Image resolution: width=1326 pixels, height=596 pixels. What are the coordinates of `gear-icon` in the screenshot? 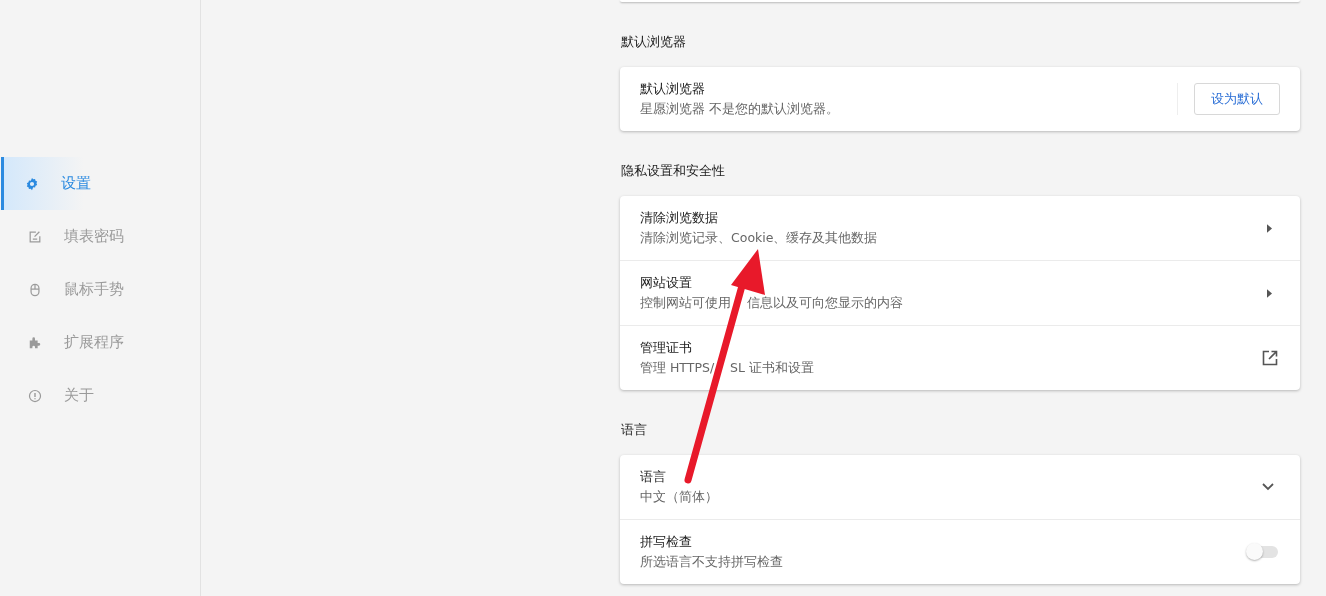 It's located at (32, 183).